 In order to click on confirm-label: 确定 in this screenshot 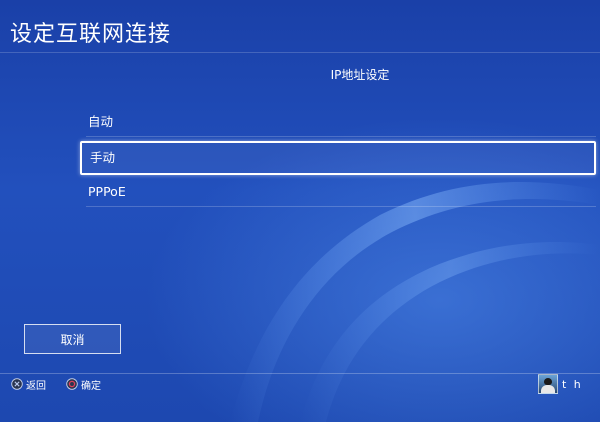, I will do `click(91, 386)`.